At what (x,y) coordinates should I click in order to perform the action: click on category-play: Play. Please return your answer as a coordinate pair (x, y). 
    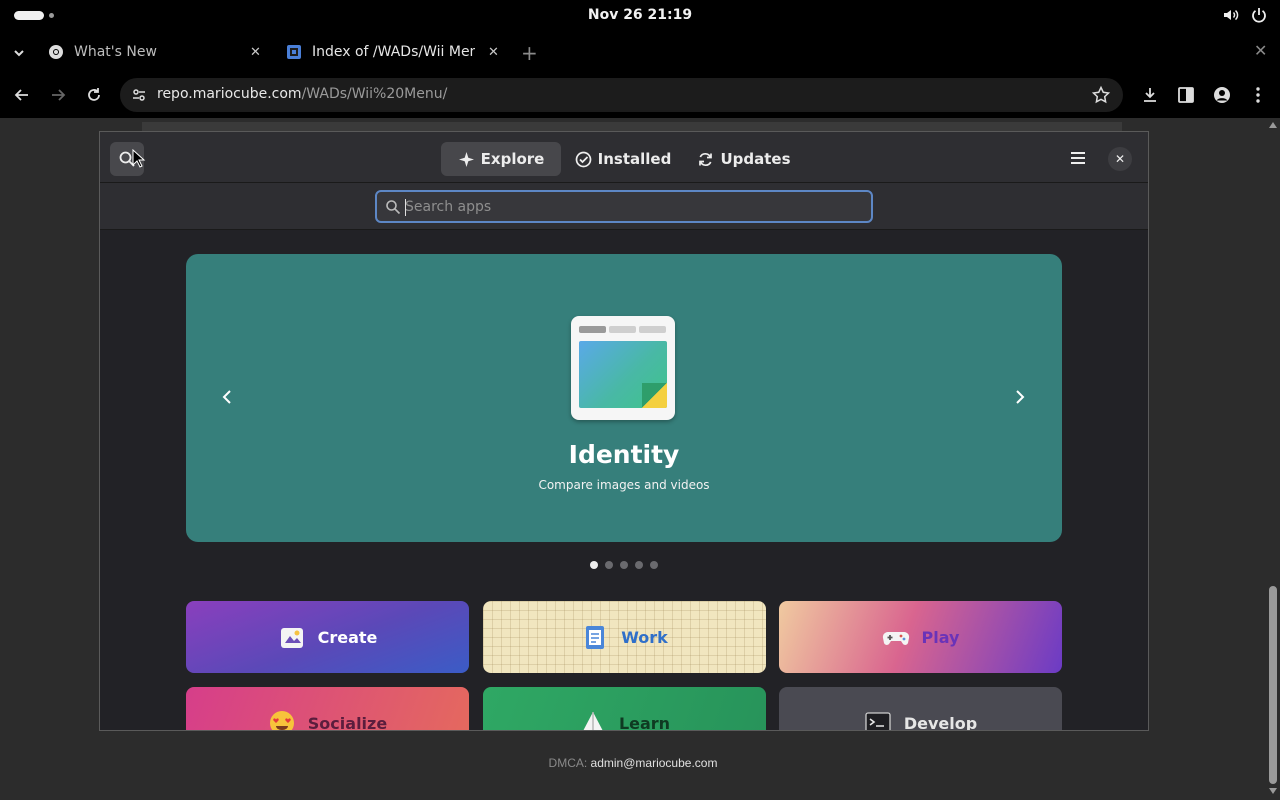
    Looking at the image, I should click on (920, 637).